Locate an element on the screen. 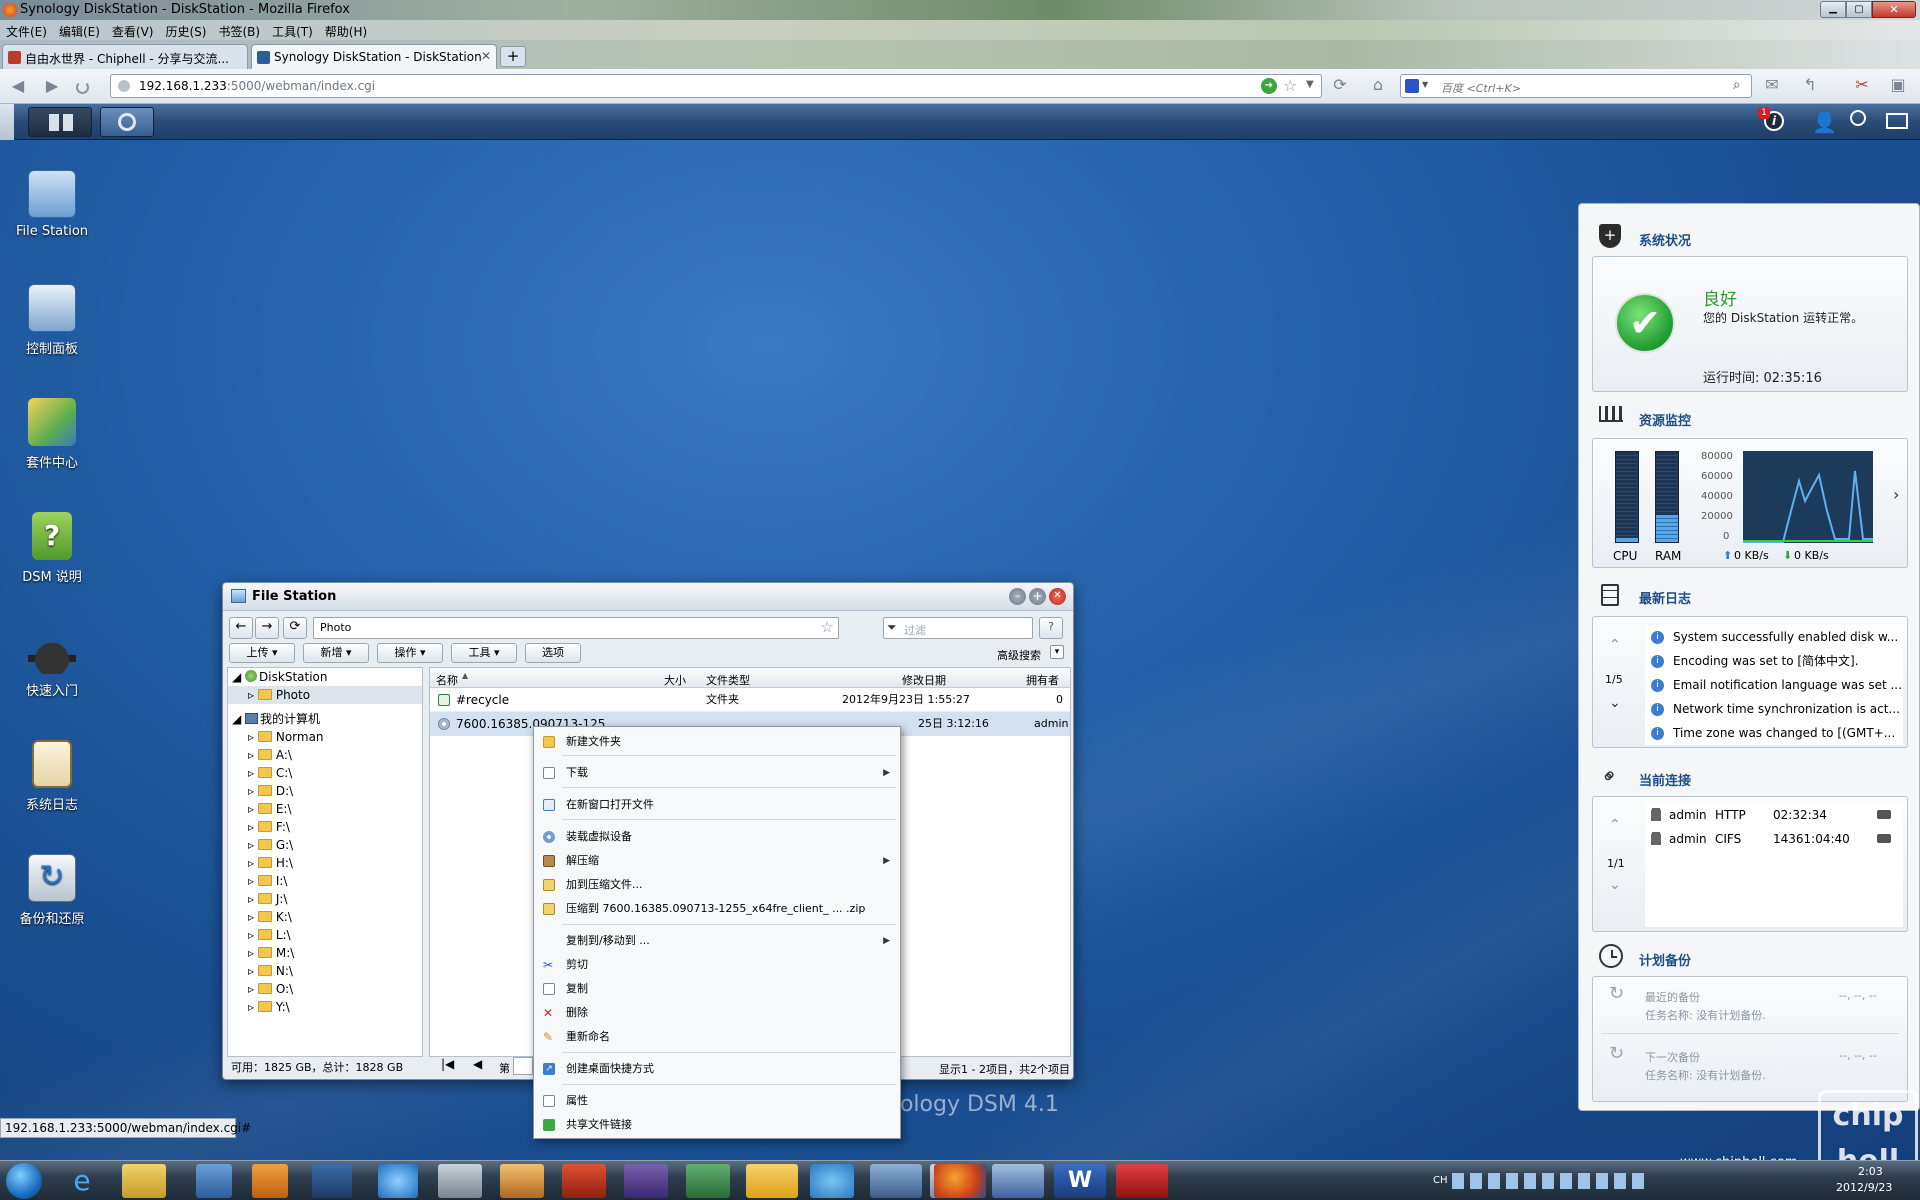 The height and width of the screenshot is (1200, 1920). fs-refresh-button: ⟳ is located at coordinates (295, 628).